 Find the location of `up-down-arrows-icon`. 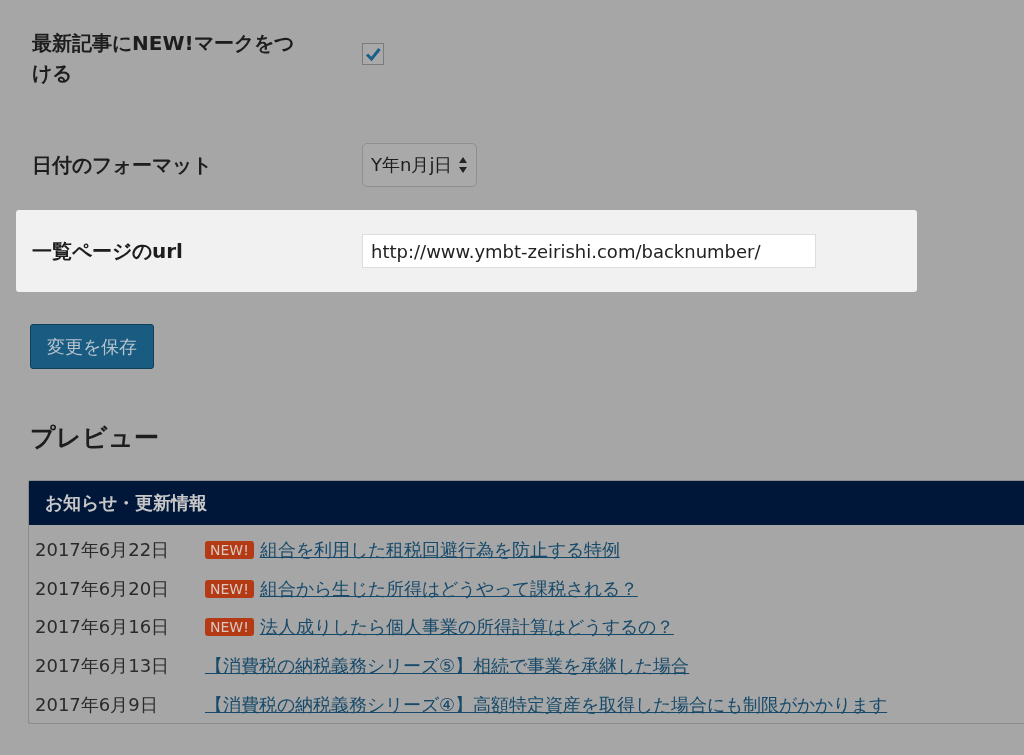

up-down-arrows-icon is located at coordinates (463, 165).